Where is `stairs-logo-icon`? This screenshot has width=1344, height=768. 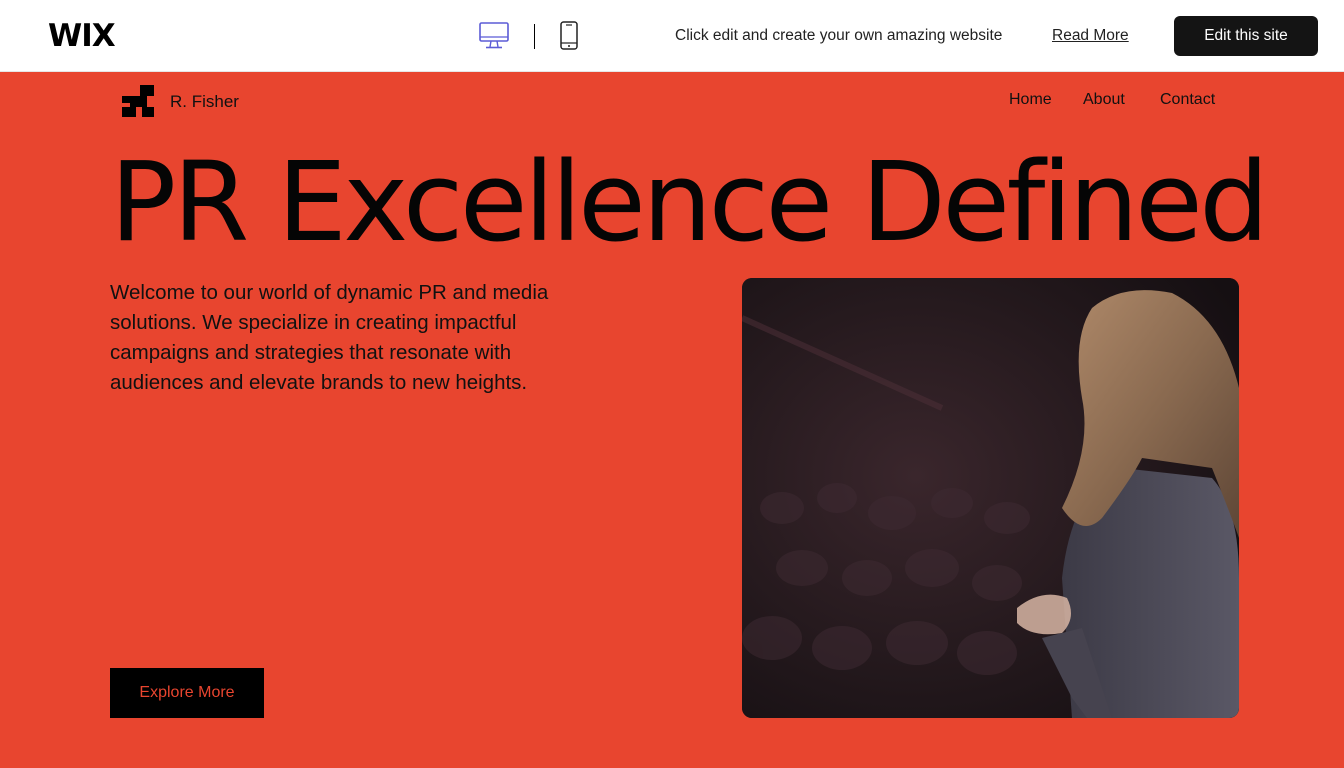
stairs-logo-icon is located at coordinates (138, 101).